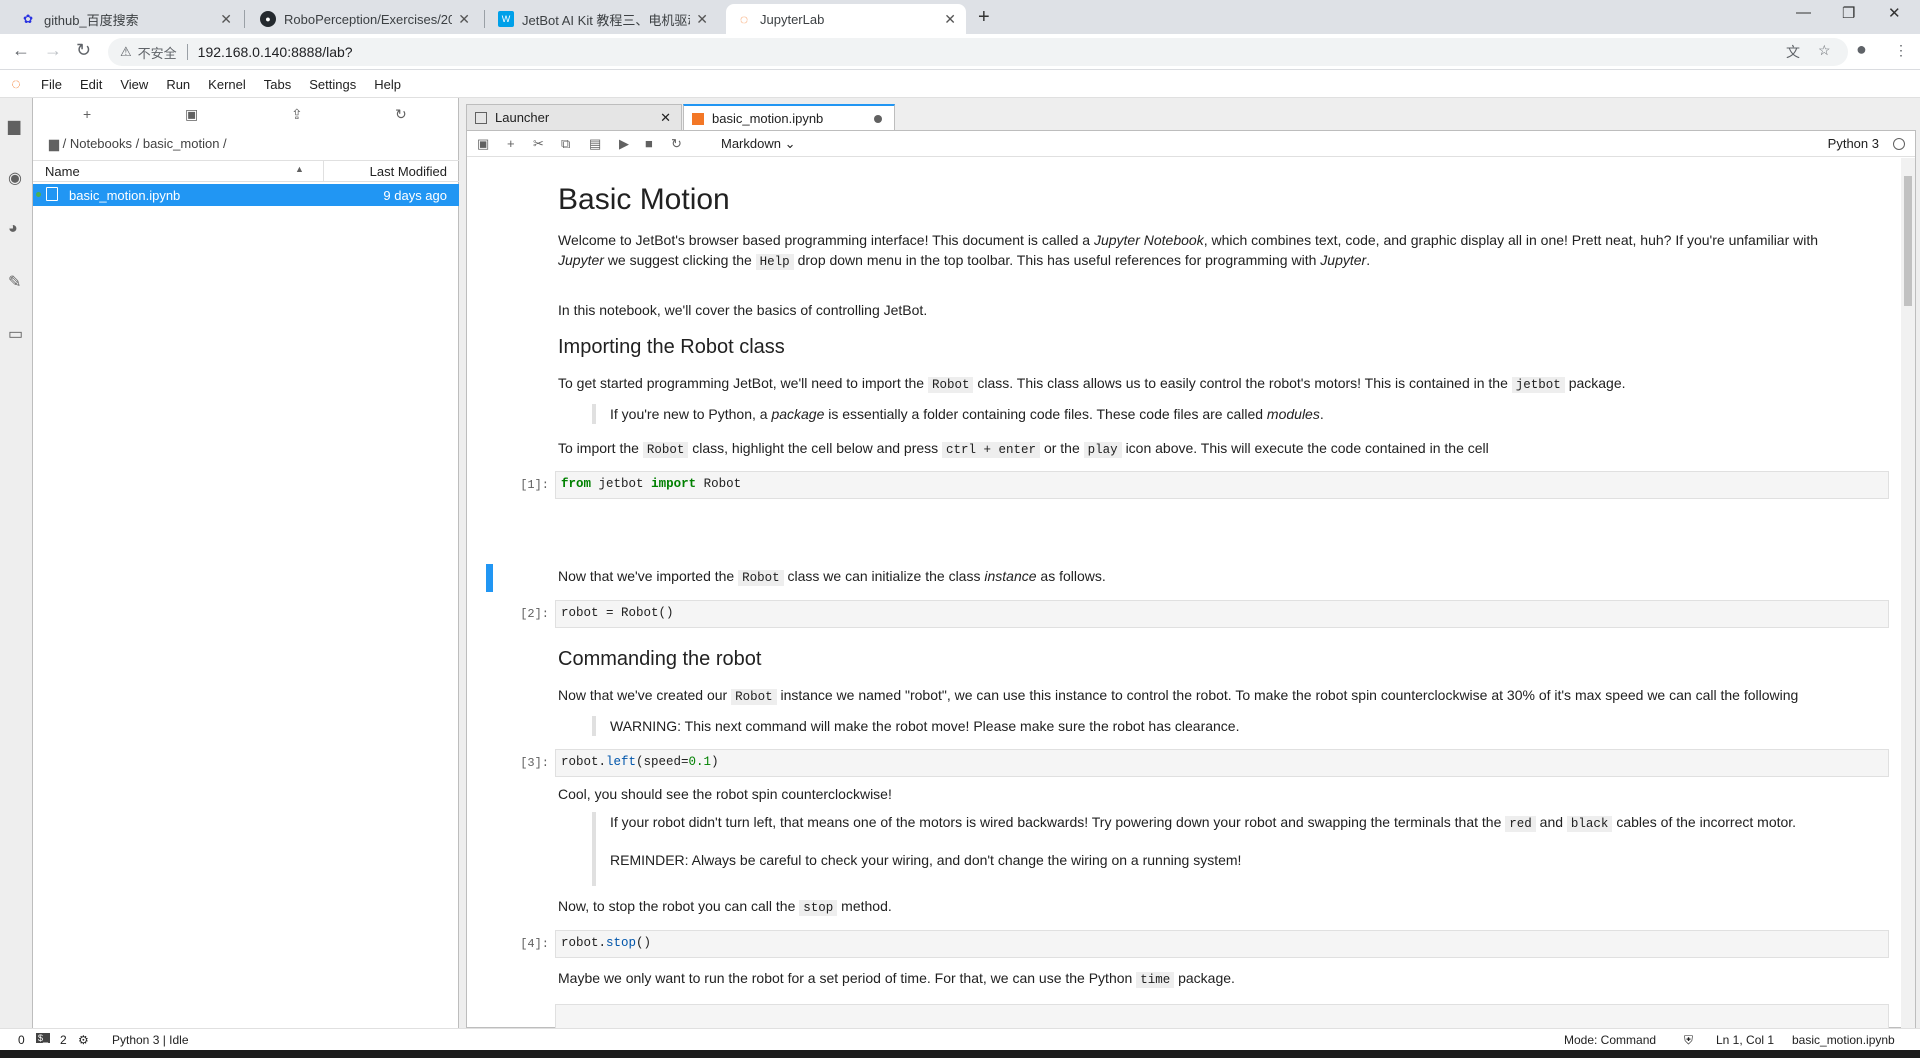 The width and height of the screenshot is (1920, 1058). Describe the element at coordinates (1010, 576) in the screenshot. I see `text-emphasis: instance` at that location.